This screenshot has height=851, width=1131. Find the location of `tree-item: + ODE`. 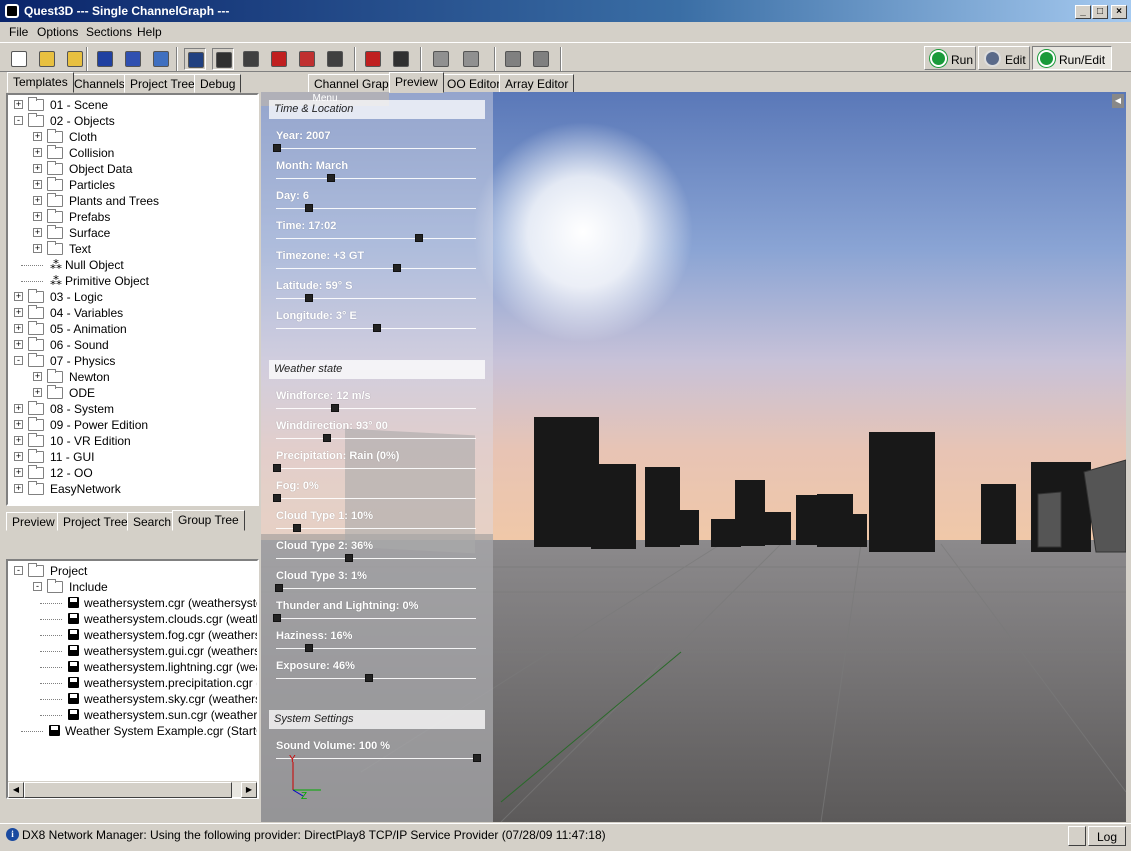

tree-item: + ODE is located at coordinates (132, 393).